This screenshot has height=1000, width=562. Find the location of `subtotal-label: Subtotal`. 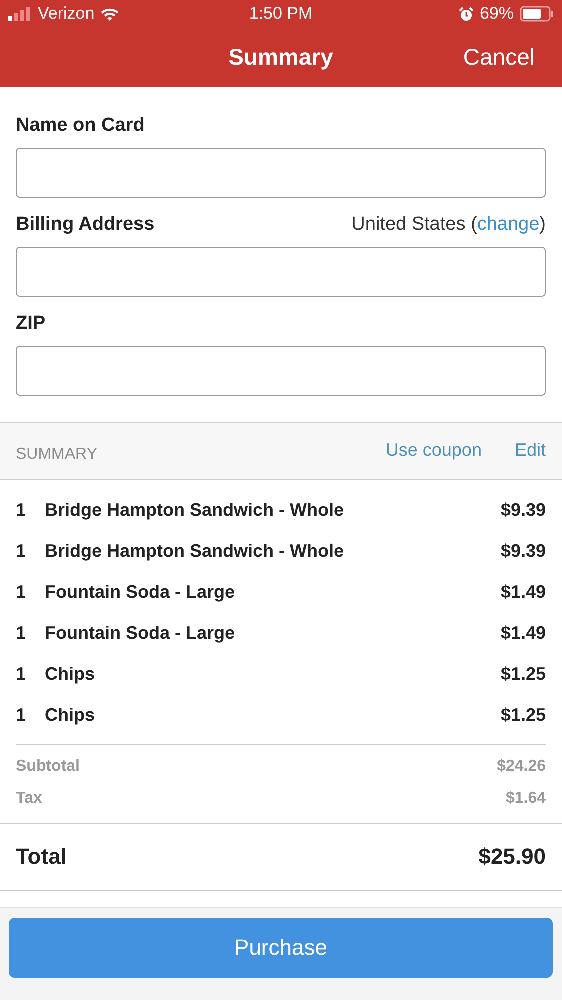

subtotal-label: Subtotal is located at coordinates (48, 767).